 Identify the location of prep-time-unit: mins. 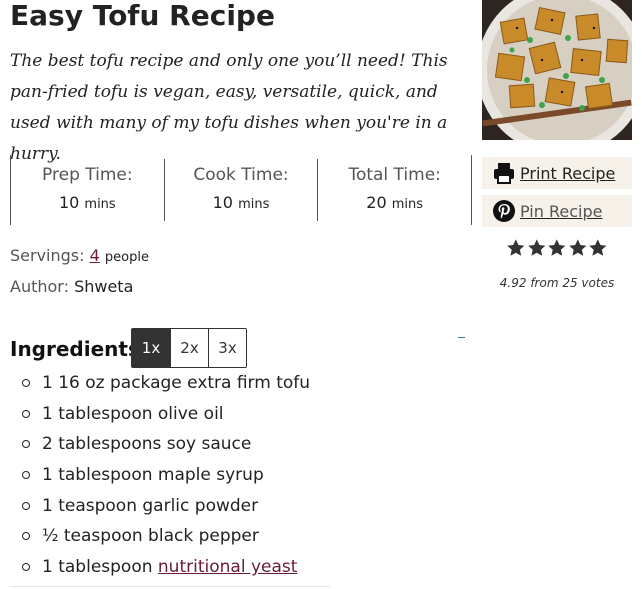
(100, 204).